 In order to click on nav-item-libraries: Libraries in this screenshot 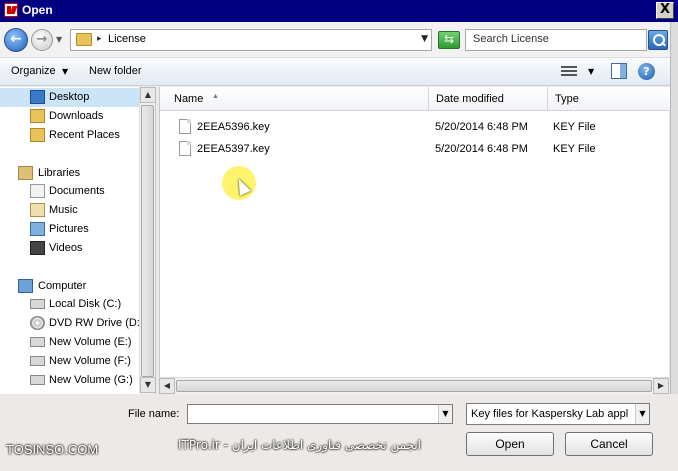, I will do `click(70, 173)`.